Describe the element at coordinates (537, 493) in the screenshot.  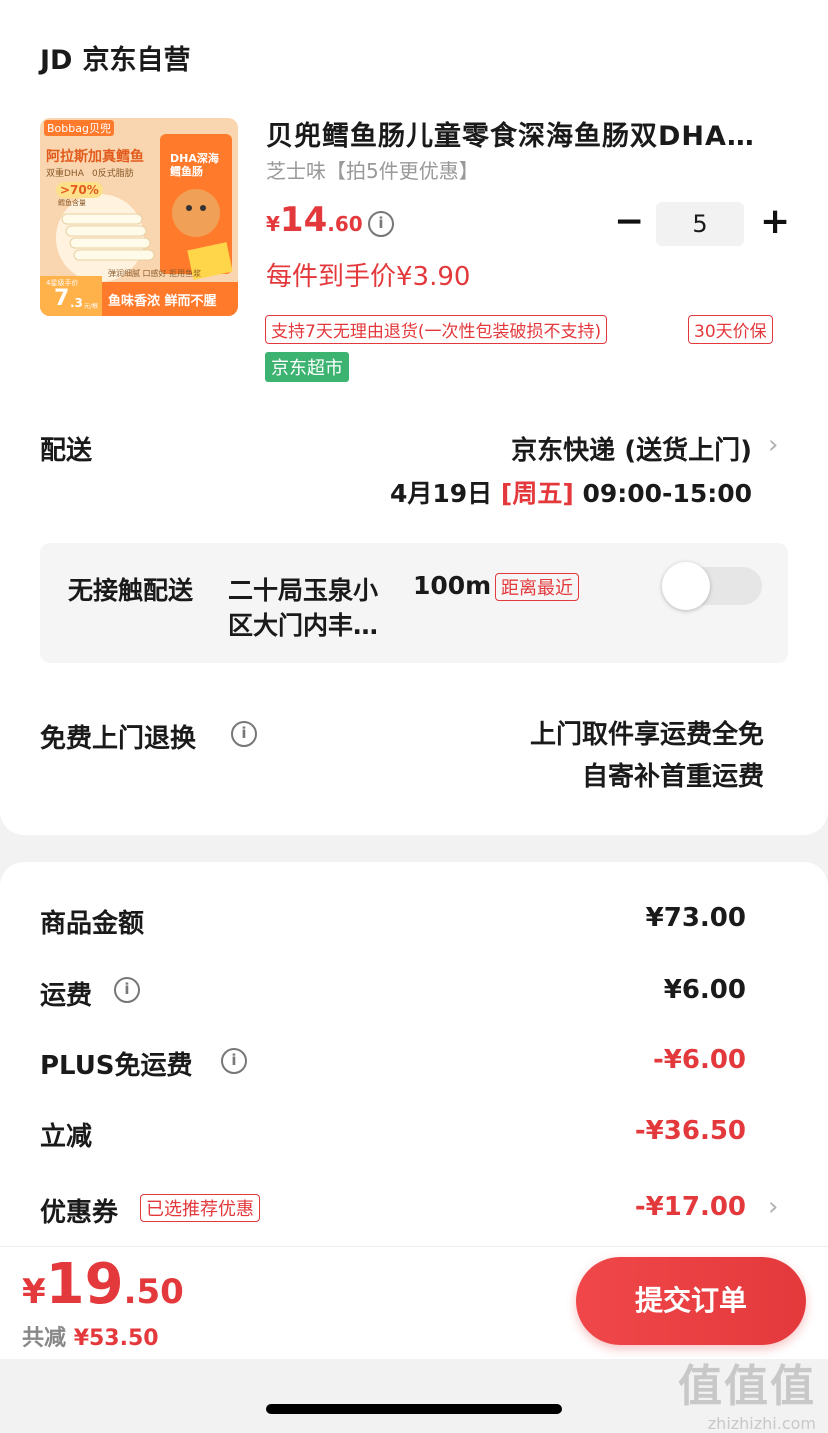
I see `delivery-weekday: [周五]` at that location.